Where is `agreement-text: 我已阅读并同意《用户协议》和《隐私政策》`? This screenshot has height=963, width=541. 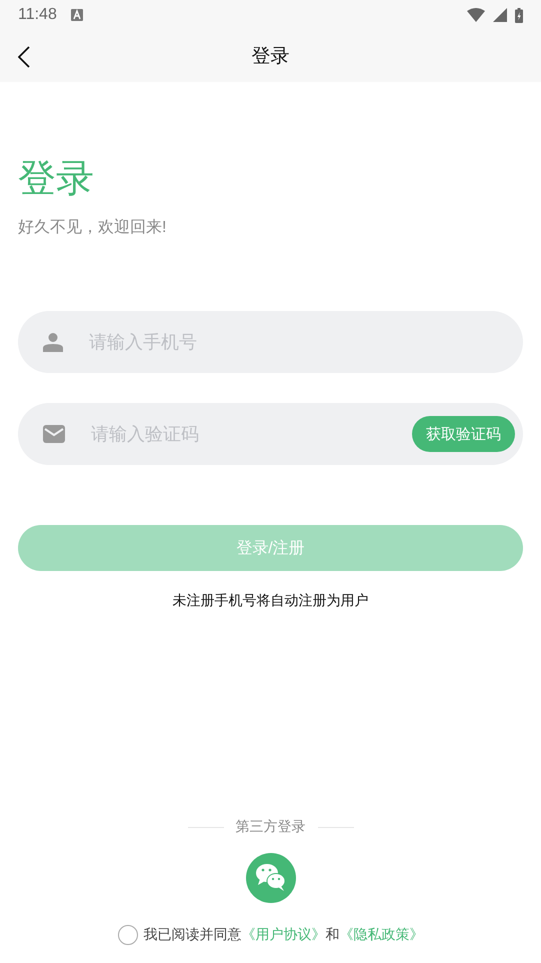
agreement-text: 我已阅读并同意《用户协议》和《隐私政策》 is located at coordinates (284, 935).